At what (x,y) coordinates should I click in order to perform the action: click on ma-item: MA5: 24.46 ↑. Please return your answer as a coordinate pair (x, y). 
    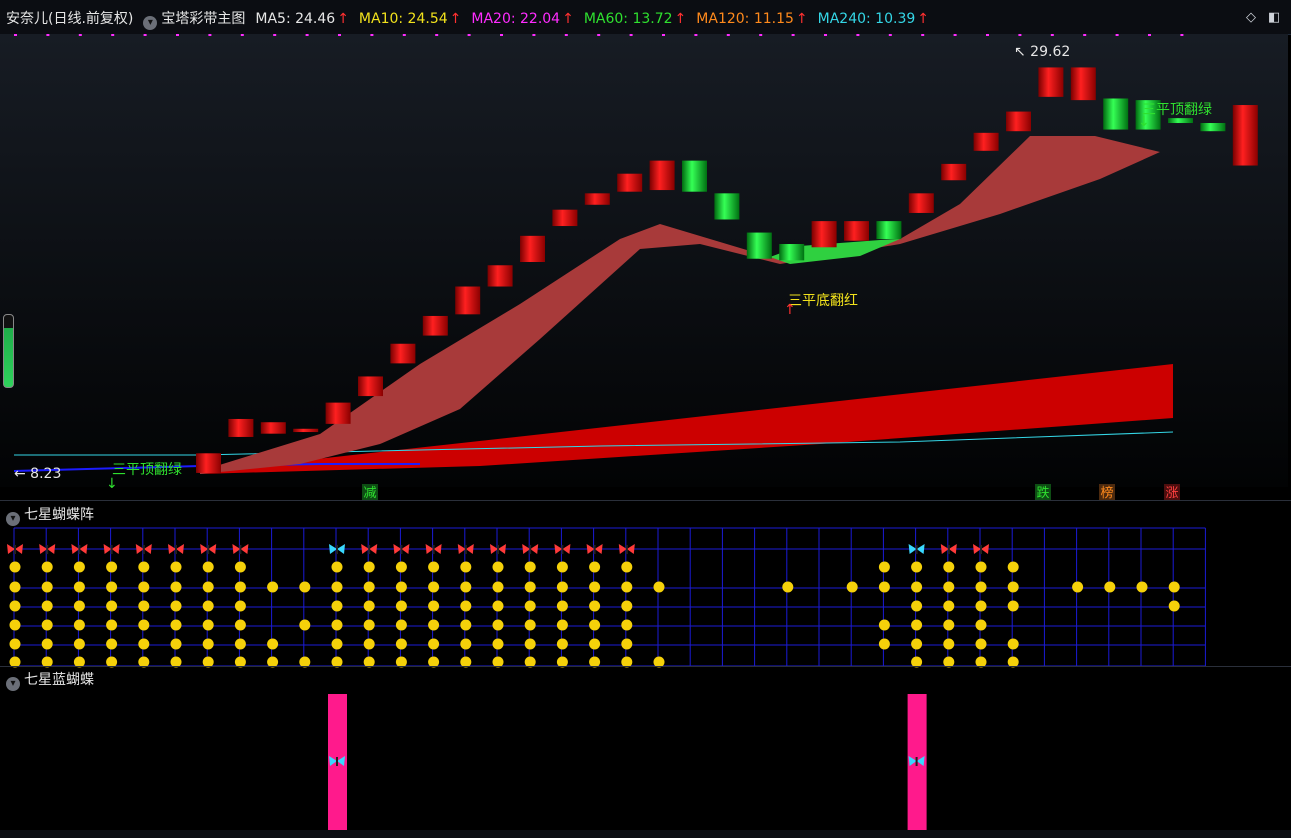
    Looking at the image, I should click on (302, 19).